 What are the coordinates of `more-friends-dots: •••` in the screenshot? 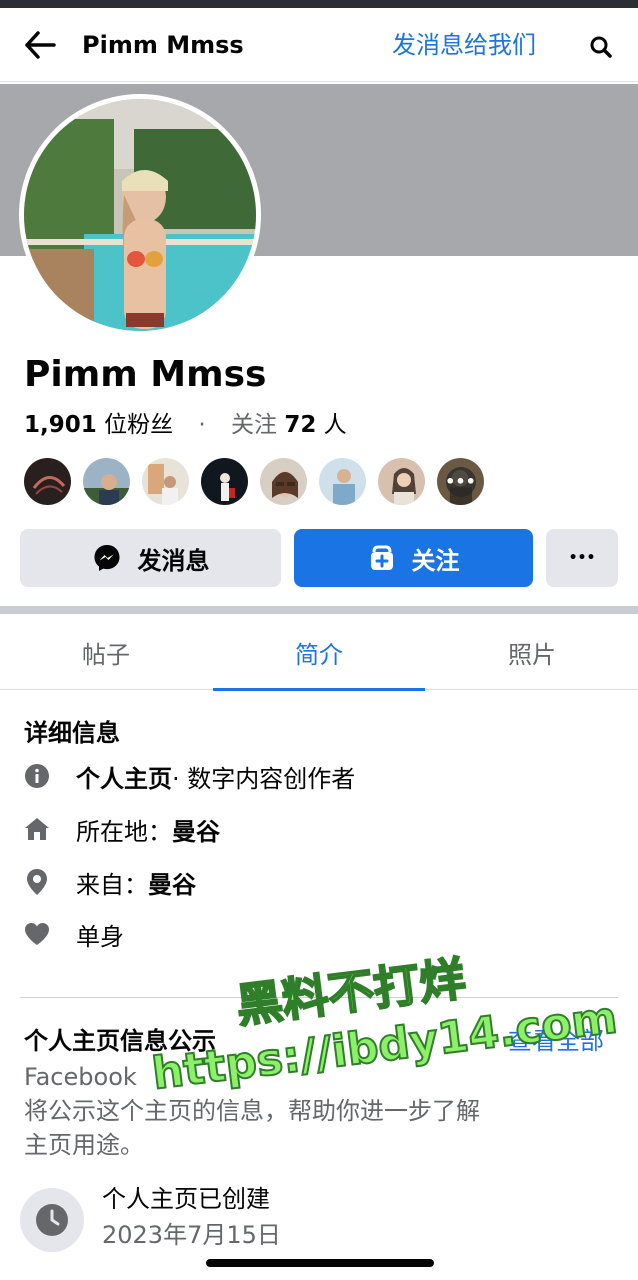 It's located at (460, 481).